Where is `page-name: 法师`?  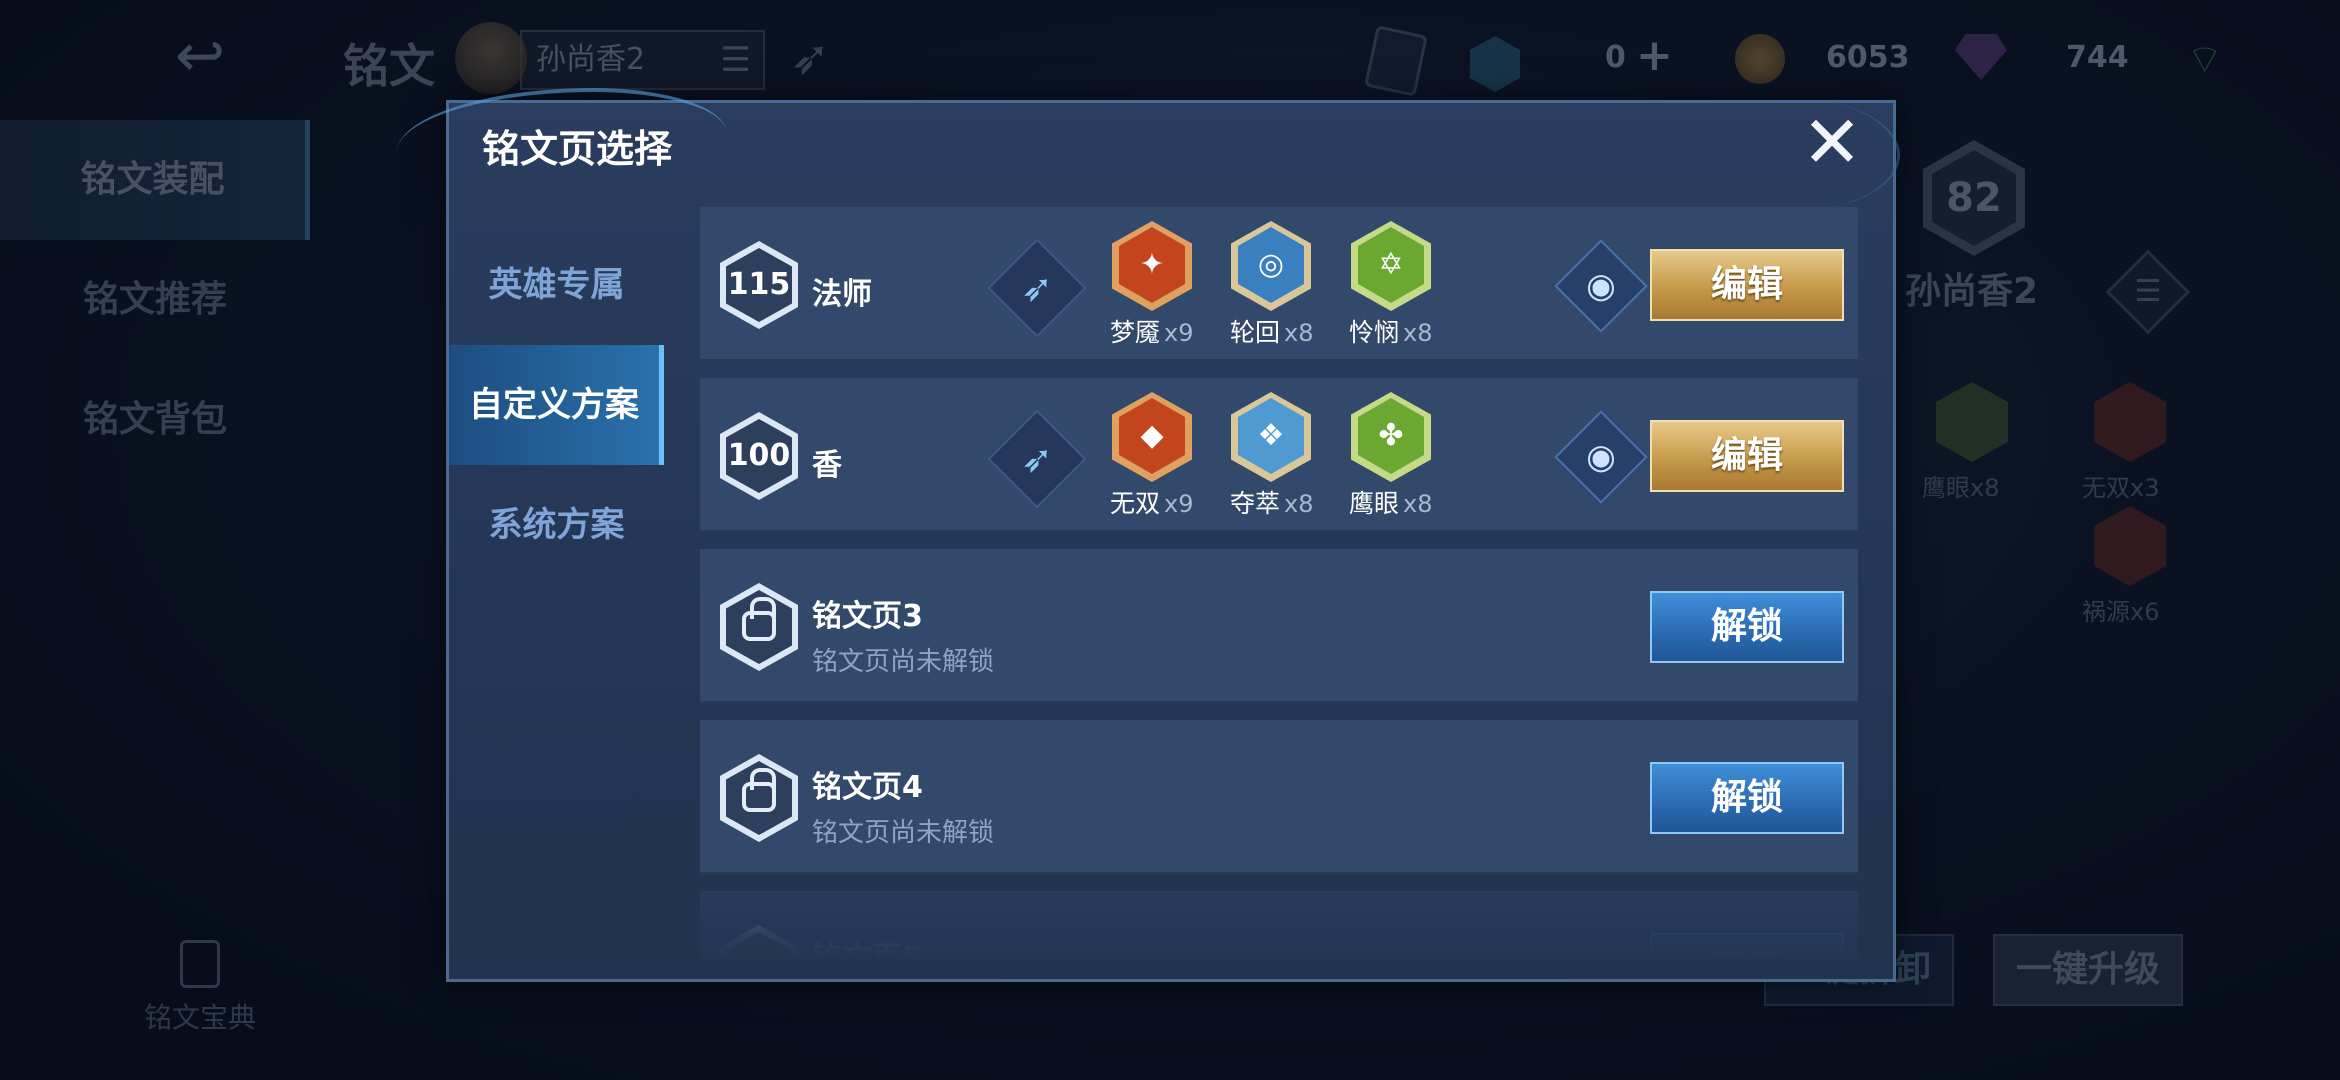 page-name: 法师 is located at coordinates (842, 294).